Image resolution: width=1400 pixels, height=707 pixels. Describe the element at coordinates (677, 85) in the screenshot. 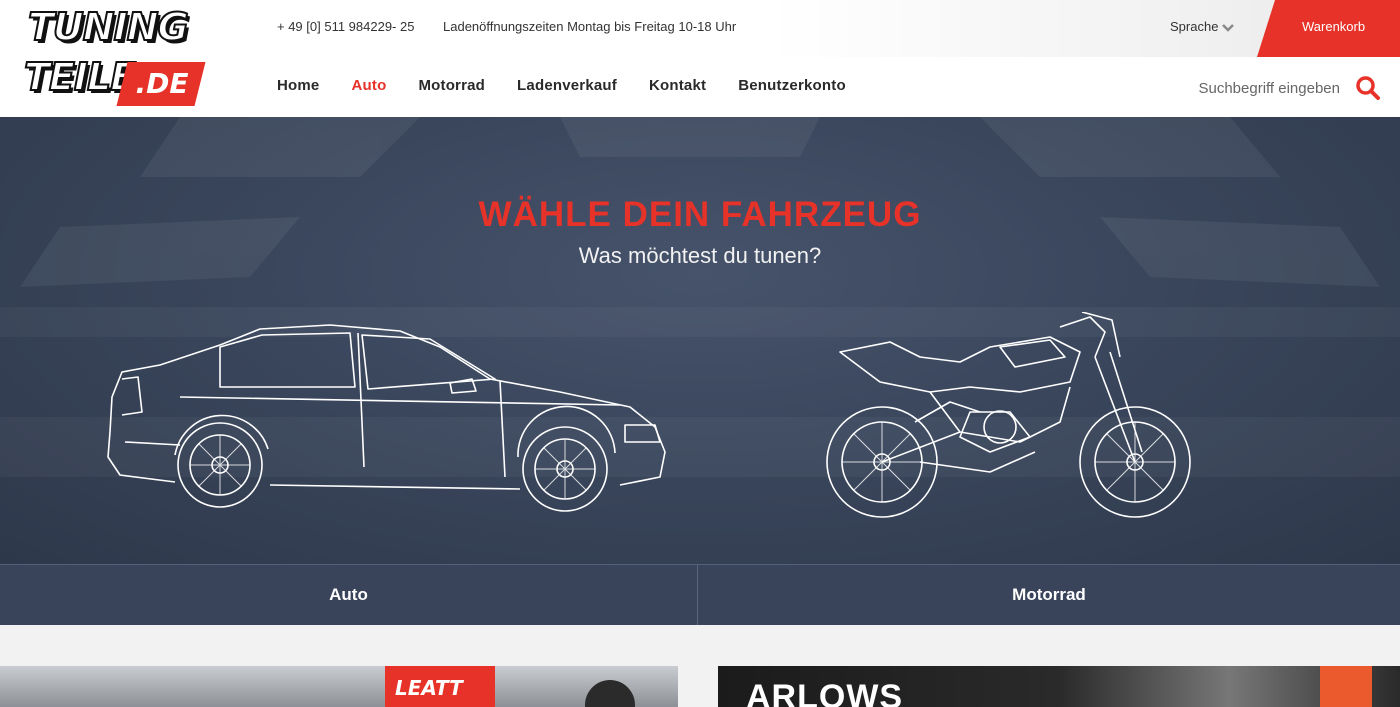

I see `nav-item-kontakt: Kontakt` at that location.